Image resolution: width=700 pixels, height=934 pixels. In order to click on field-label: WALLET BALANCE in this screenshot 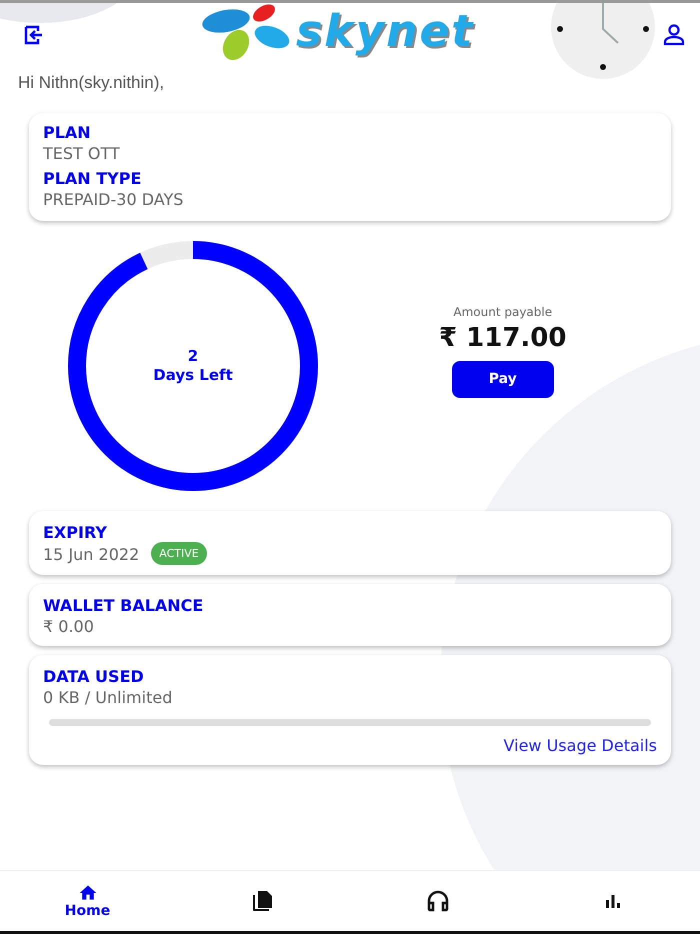, I will do `click(123, 605)`.